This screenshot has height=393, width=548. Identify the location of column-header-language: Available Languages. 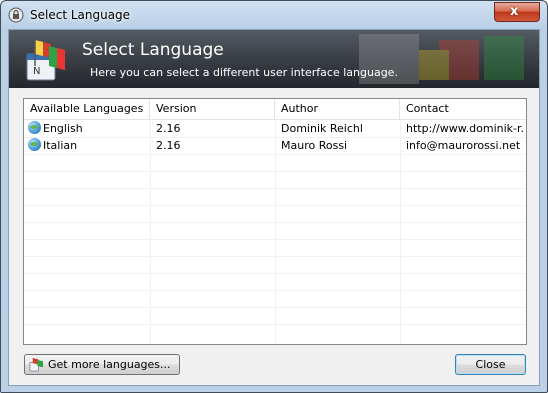
(87, 109).